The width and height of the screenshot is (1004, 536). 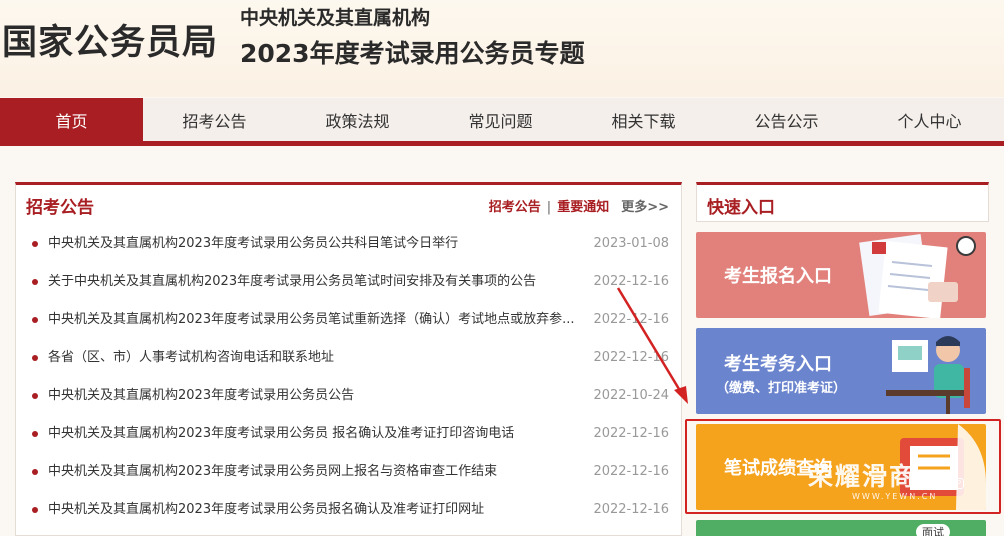 I want to click on link-important-notices: 重要通知, so click(x=583, y=207).